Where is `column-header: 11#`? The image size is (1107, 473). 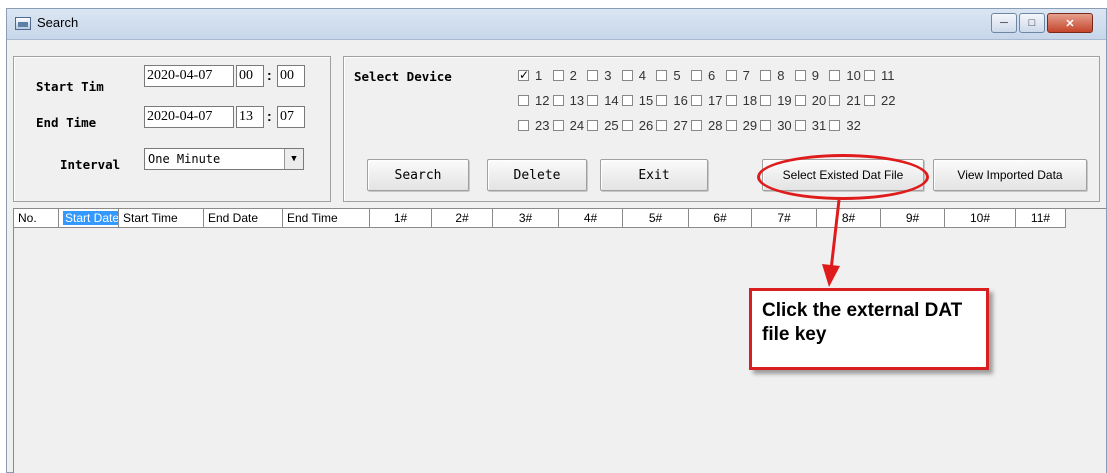
column-header: 11# is located at coordinates (1041, 218).